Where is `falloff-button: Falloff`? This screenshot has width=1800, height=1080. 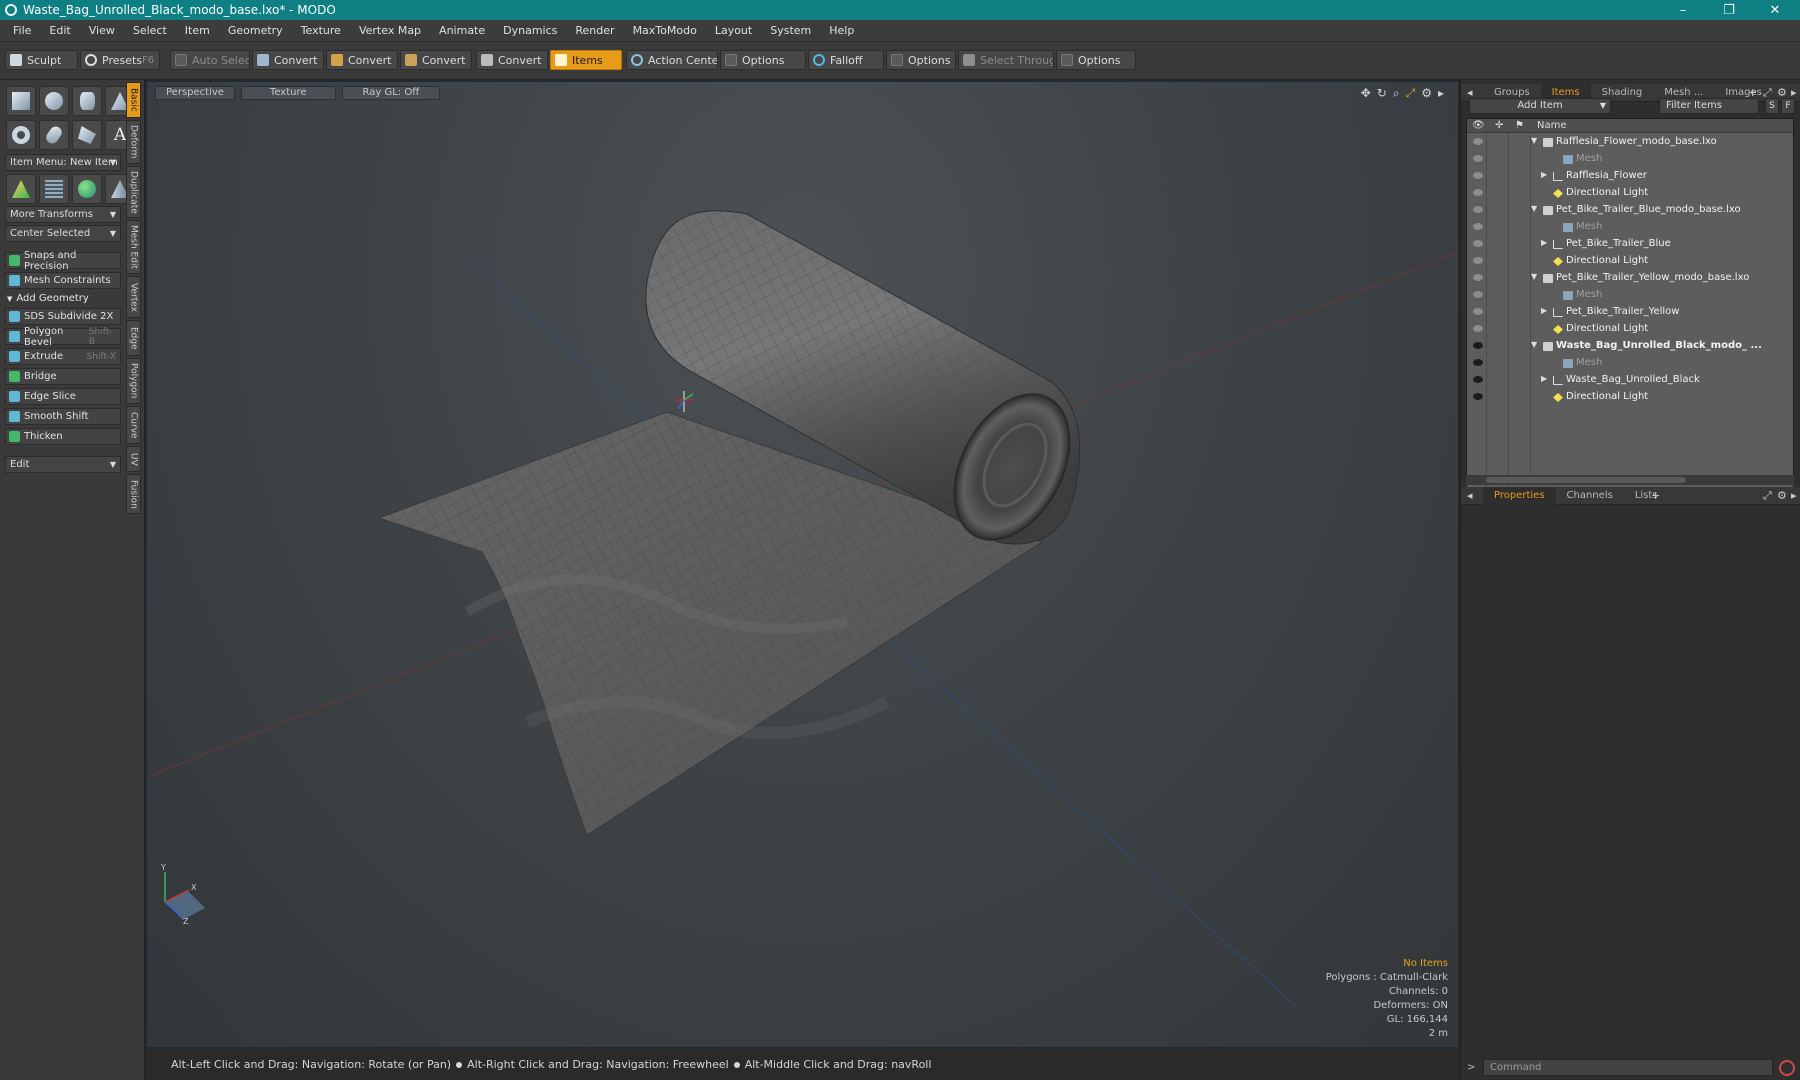 falloff-button: Falloff is located at coordinates (846, 60).